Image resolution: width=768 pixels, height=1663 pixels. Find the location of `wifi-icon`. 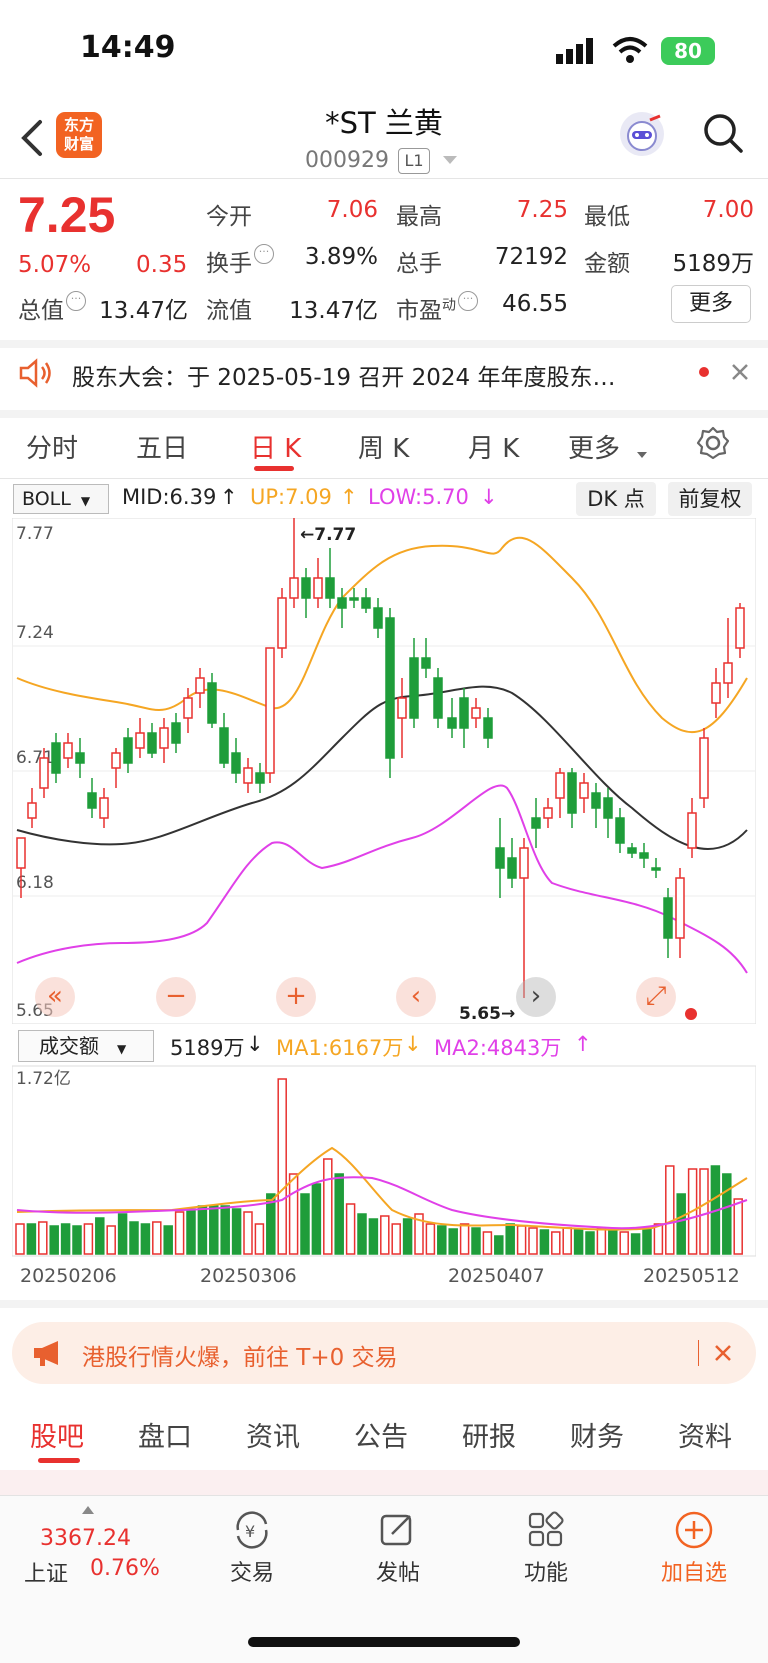

wifi-icon is located at coordinates (630, 50).